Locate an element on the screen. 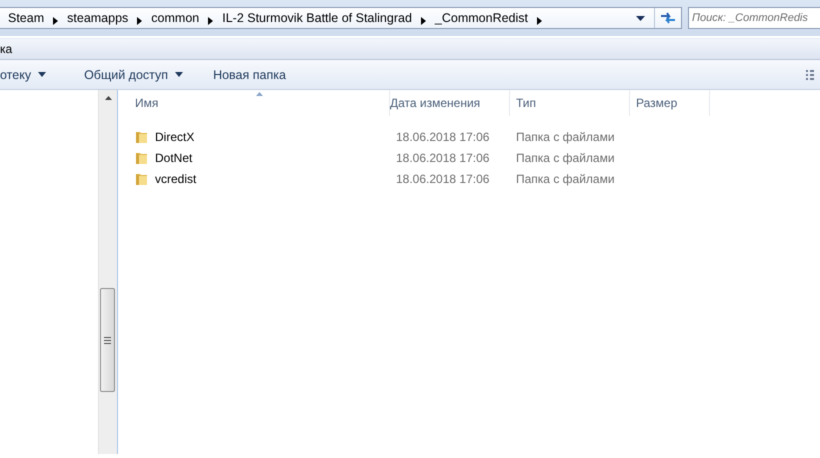 Image resolution: width=820 pixels, height=458 pixels. scrollbar is located at coordinates (107, 272).